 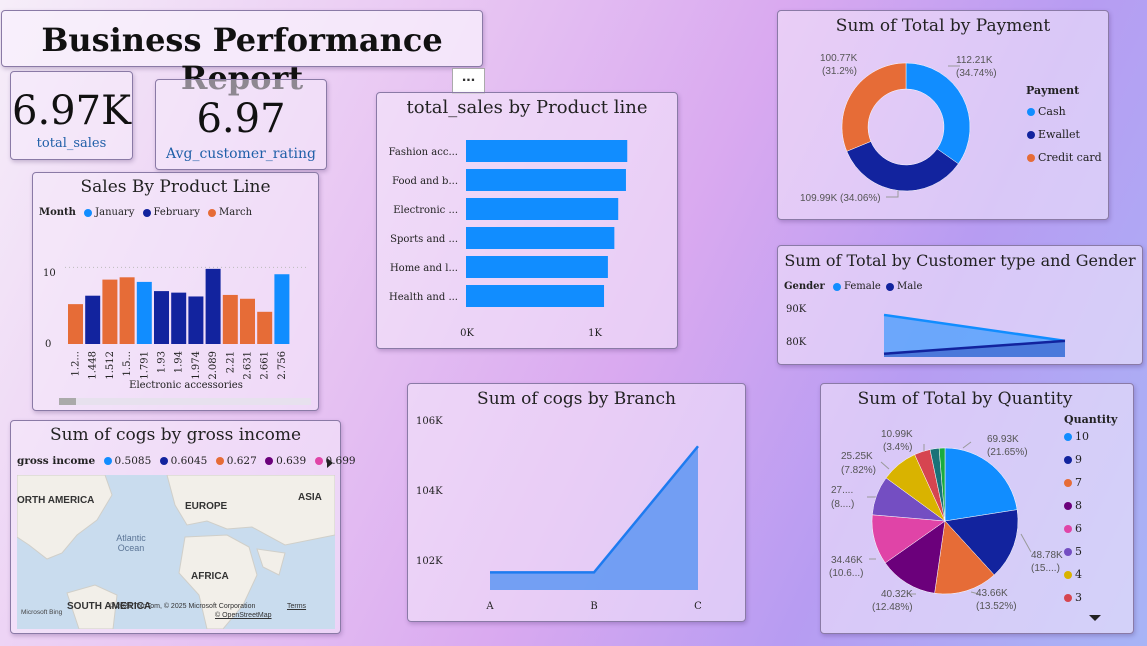 I want to click on x-tick-label: 1.974, so click(x=196, y=365).